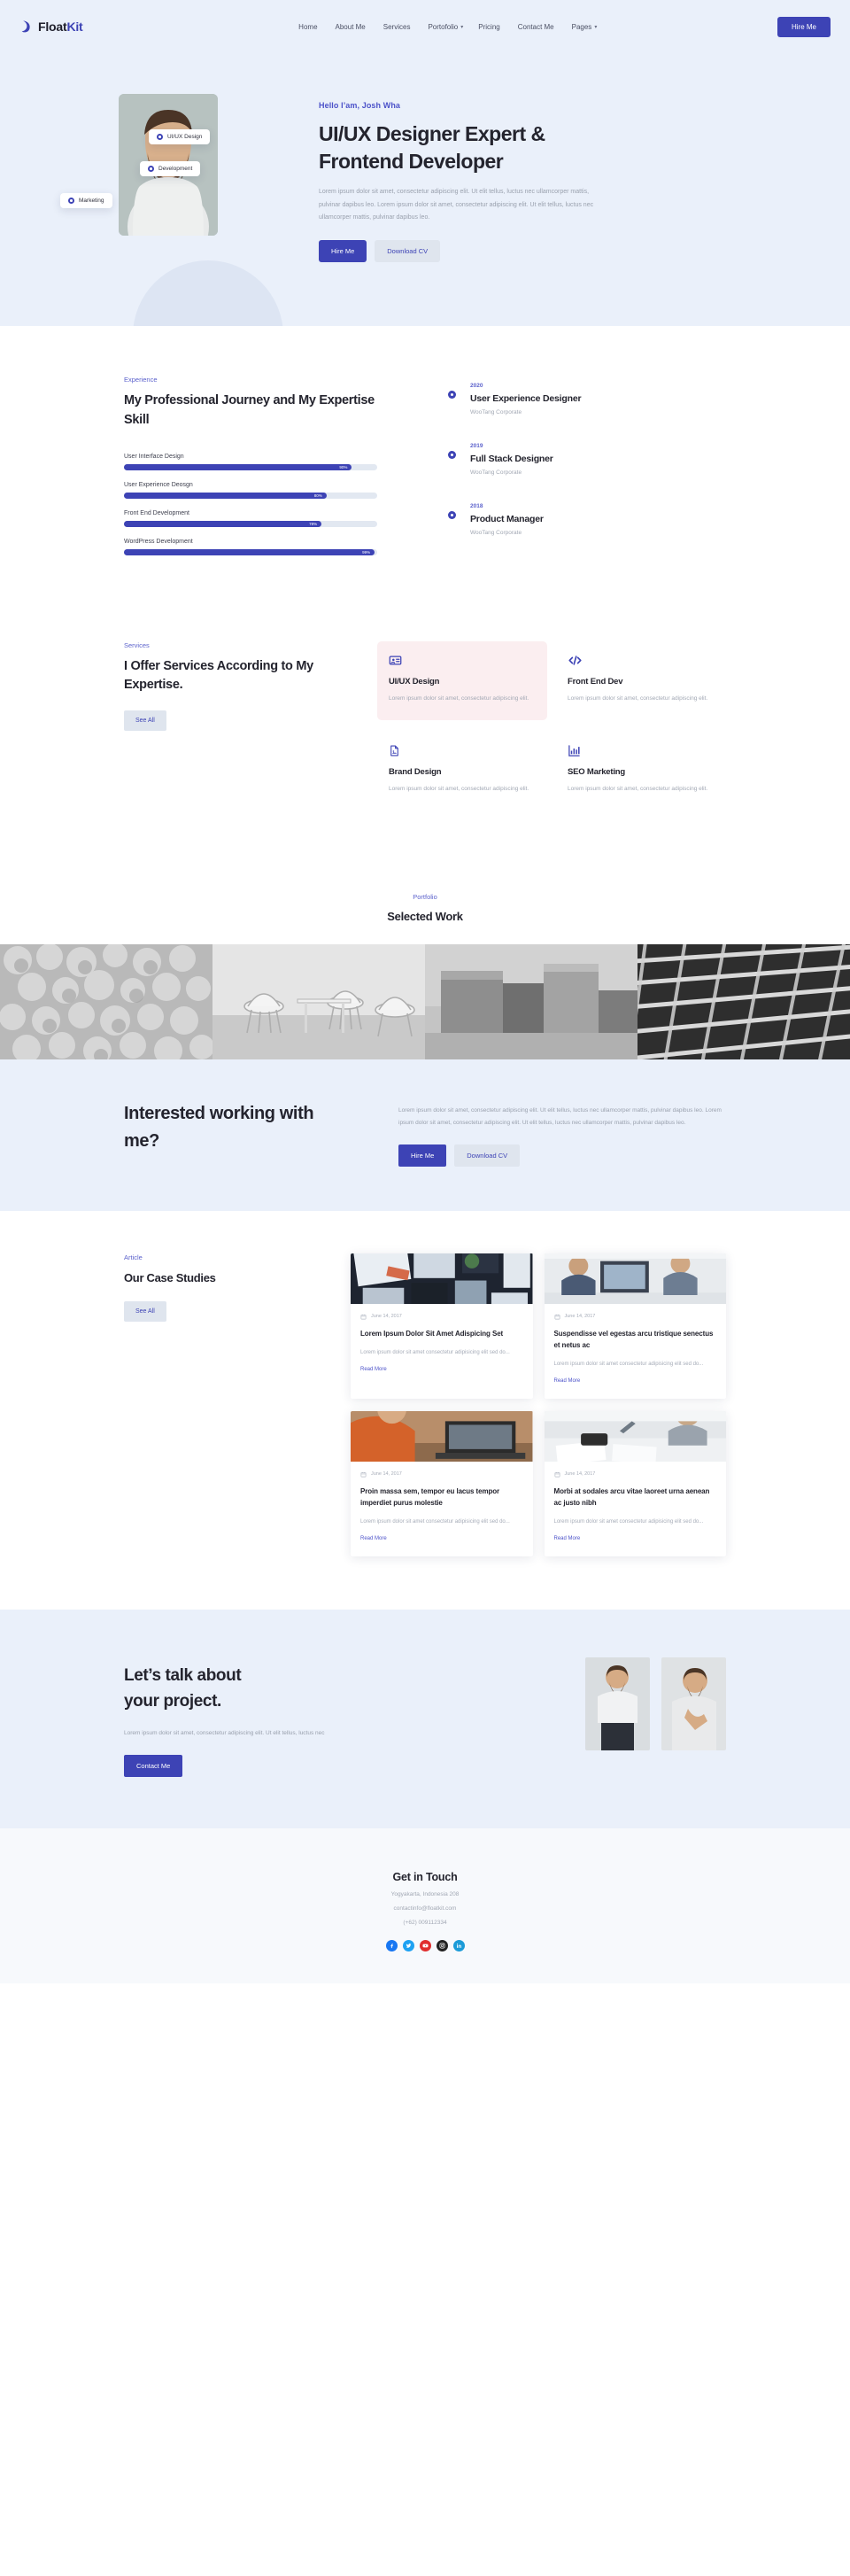 Image resolution: width=850 pixels, height=2576 pixels. What do you see at coordinates (537, 27) in the screenshot?
I see `nav-item-contact-me: Contact Me` at bounding box center [537, 27].